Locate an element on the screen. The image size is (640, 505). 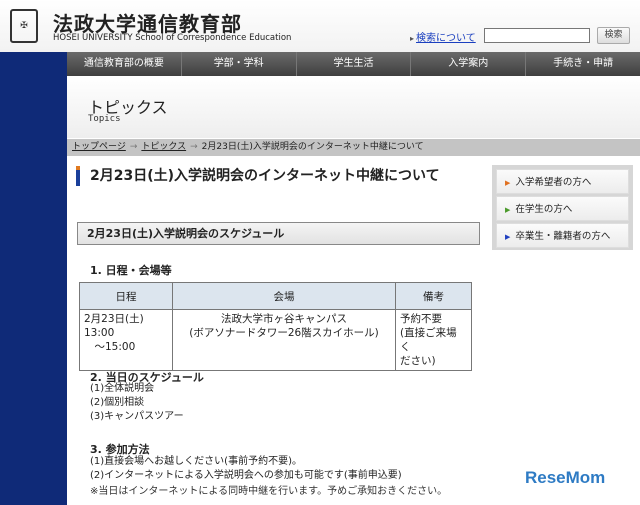
search-button: 検索 is located at coordinates (613, 35).